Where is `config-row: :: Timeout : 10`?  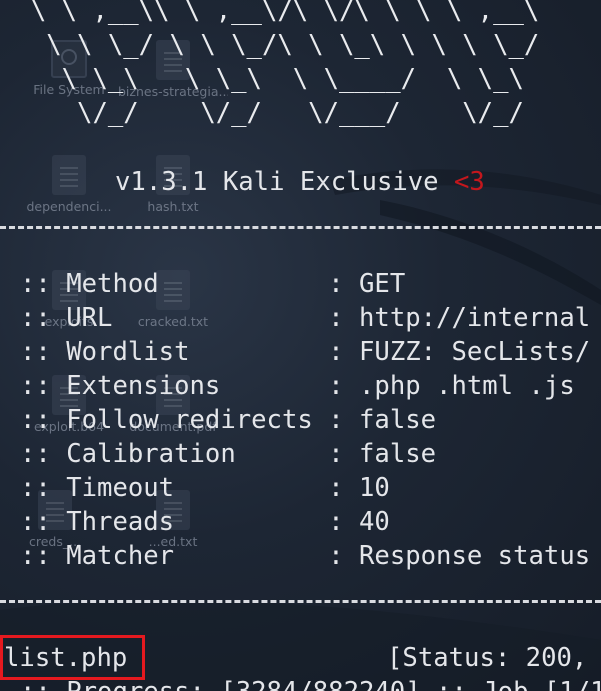
config-row: :: Timeout : 10 is located at coordinates (205, 488).